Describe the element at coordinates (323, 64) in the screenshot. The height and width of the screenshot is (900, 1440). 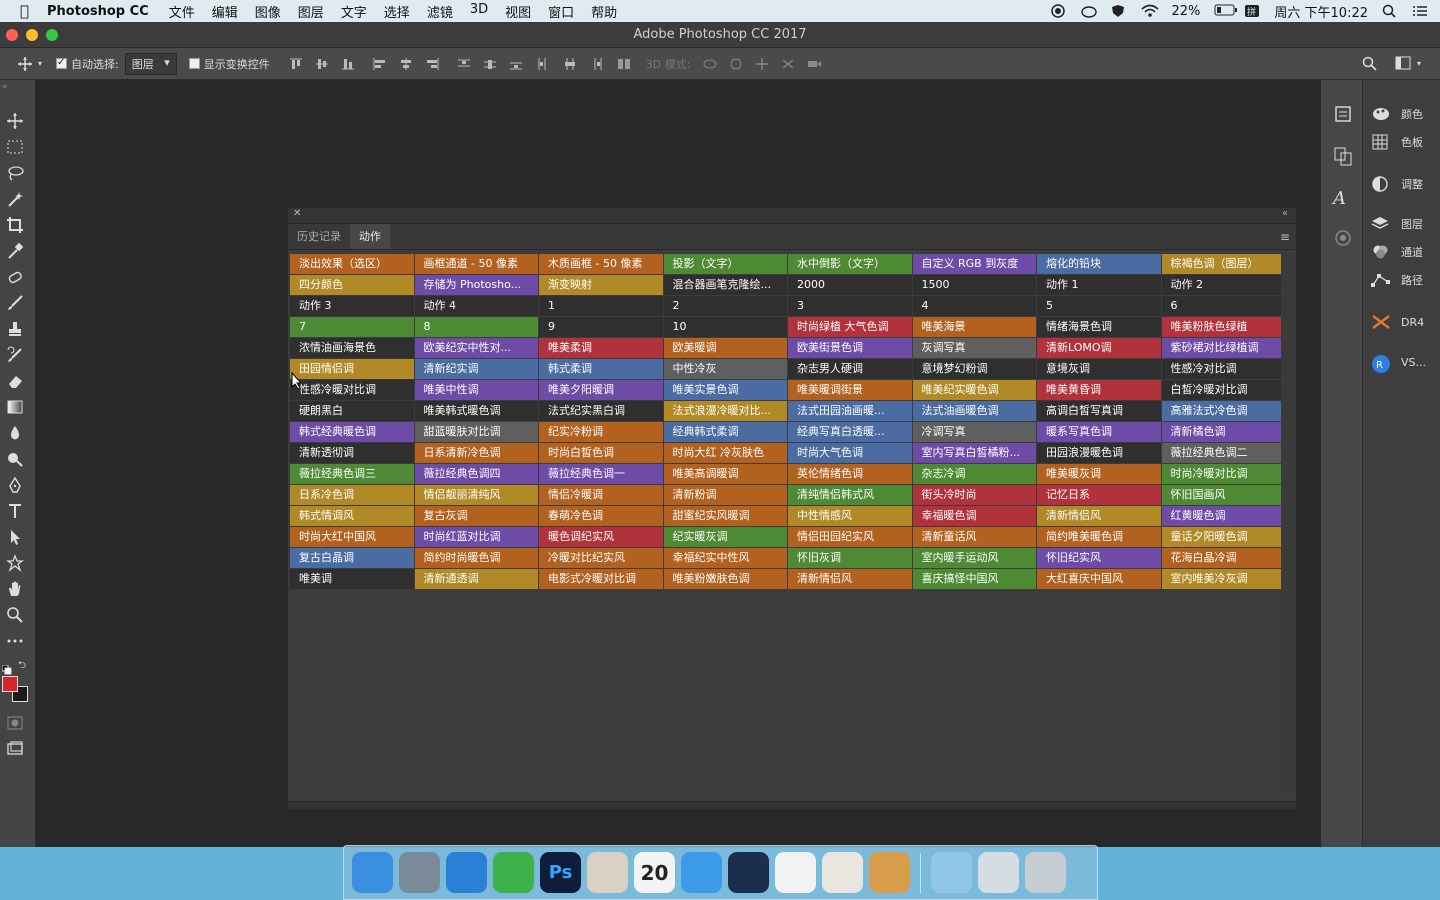
I see `align-vcenter-icon` at that location.